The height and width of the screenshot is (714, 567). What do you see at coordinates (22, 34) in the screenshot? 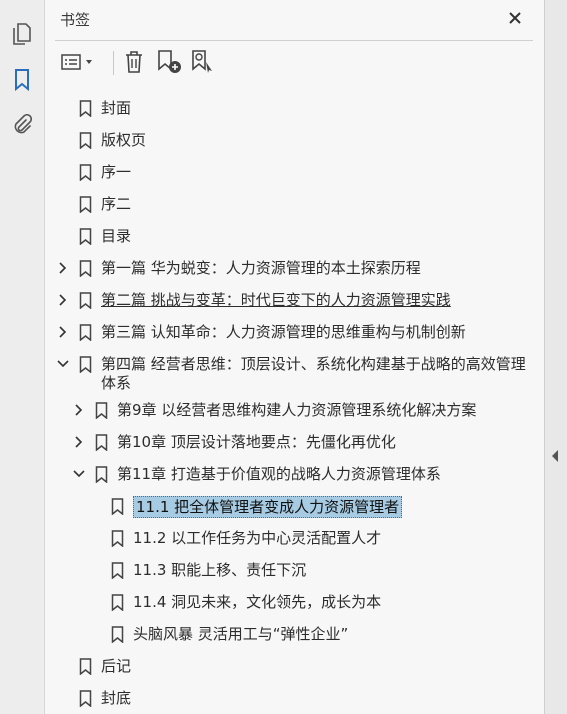
I see `pages-icon` at bounding box center [22, 34].